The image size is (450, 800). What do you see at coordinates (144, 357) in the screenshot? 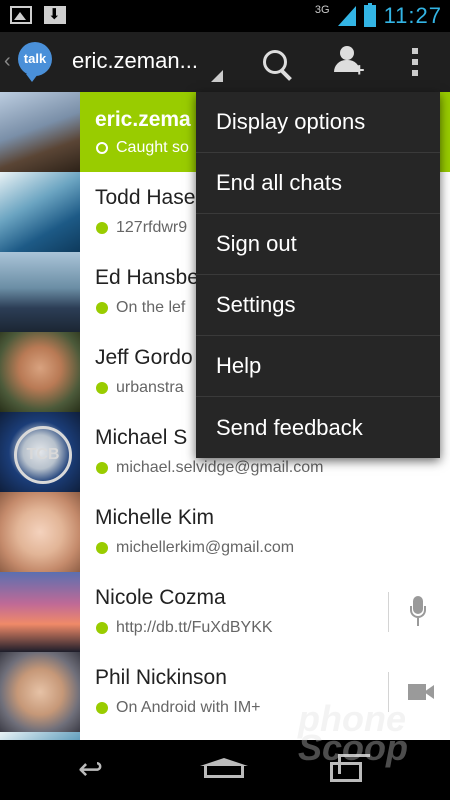
I see `contact-name: Jeff Gordo` at bounding box center [144, 357].